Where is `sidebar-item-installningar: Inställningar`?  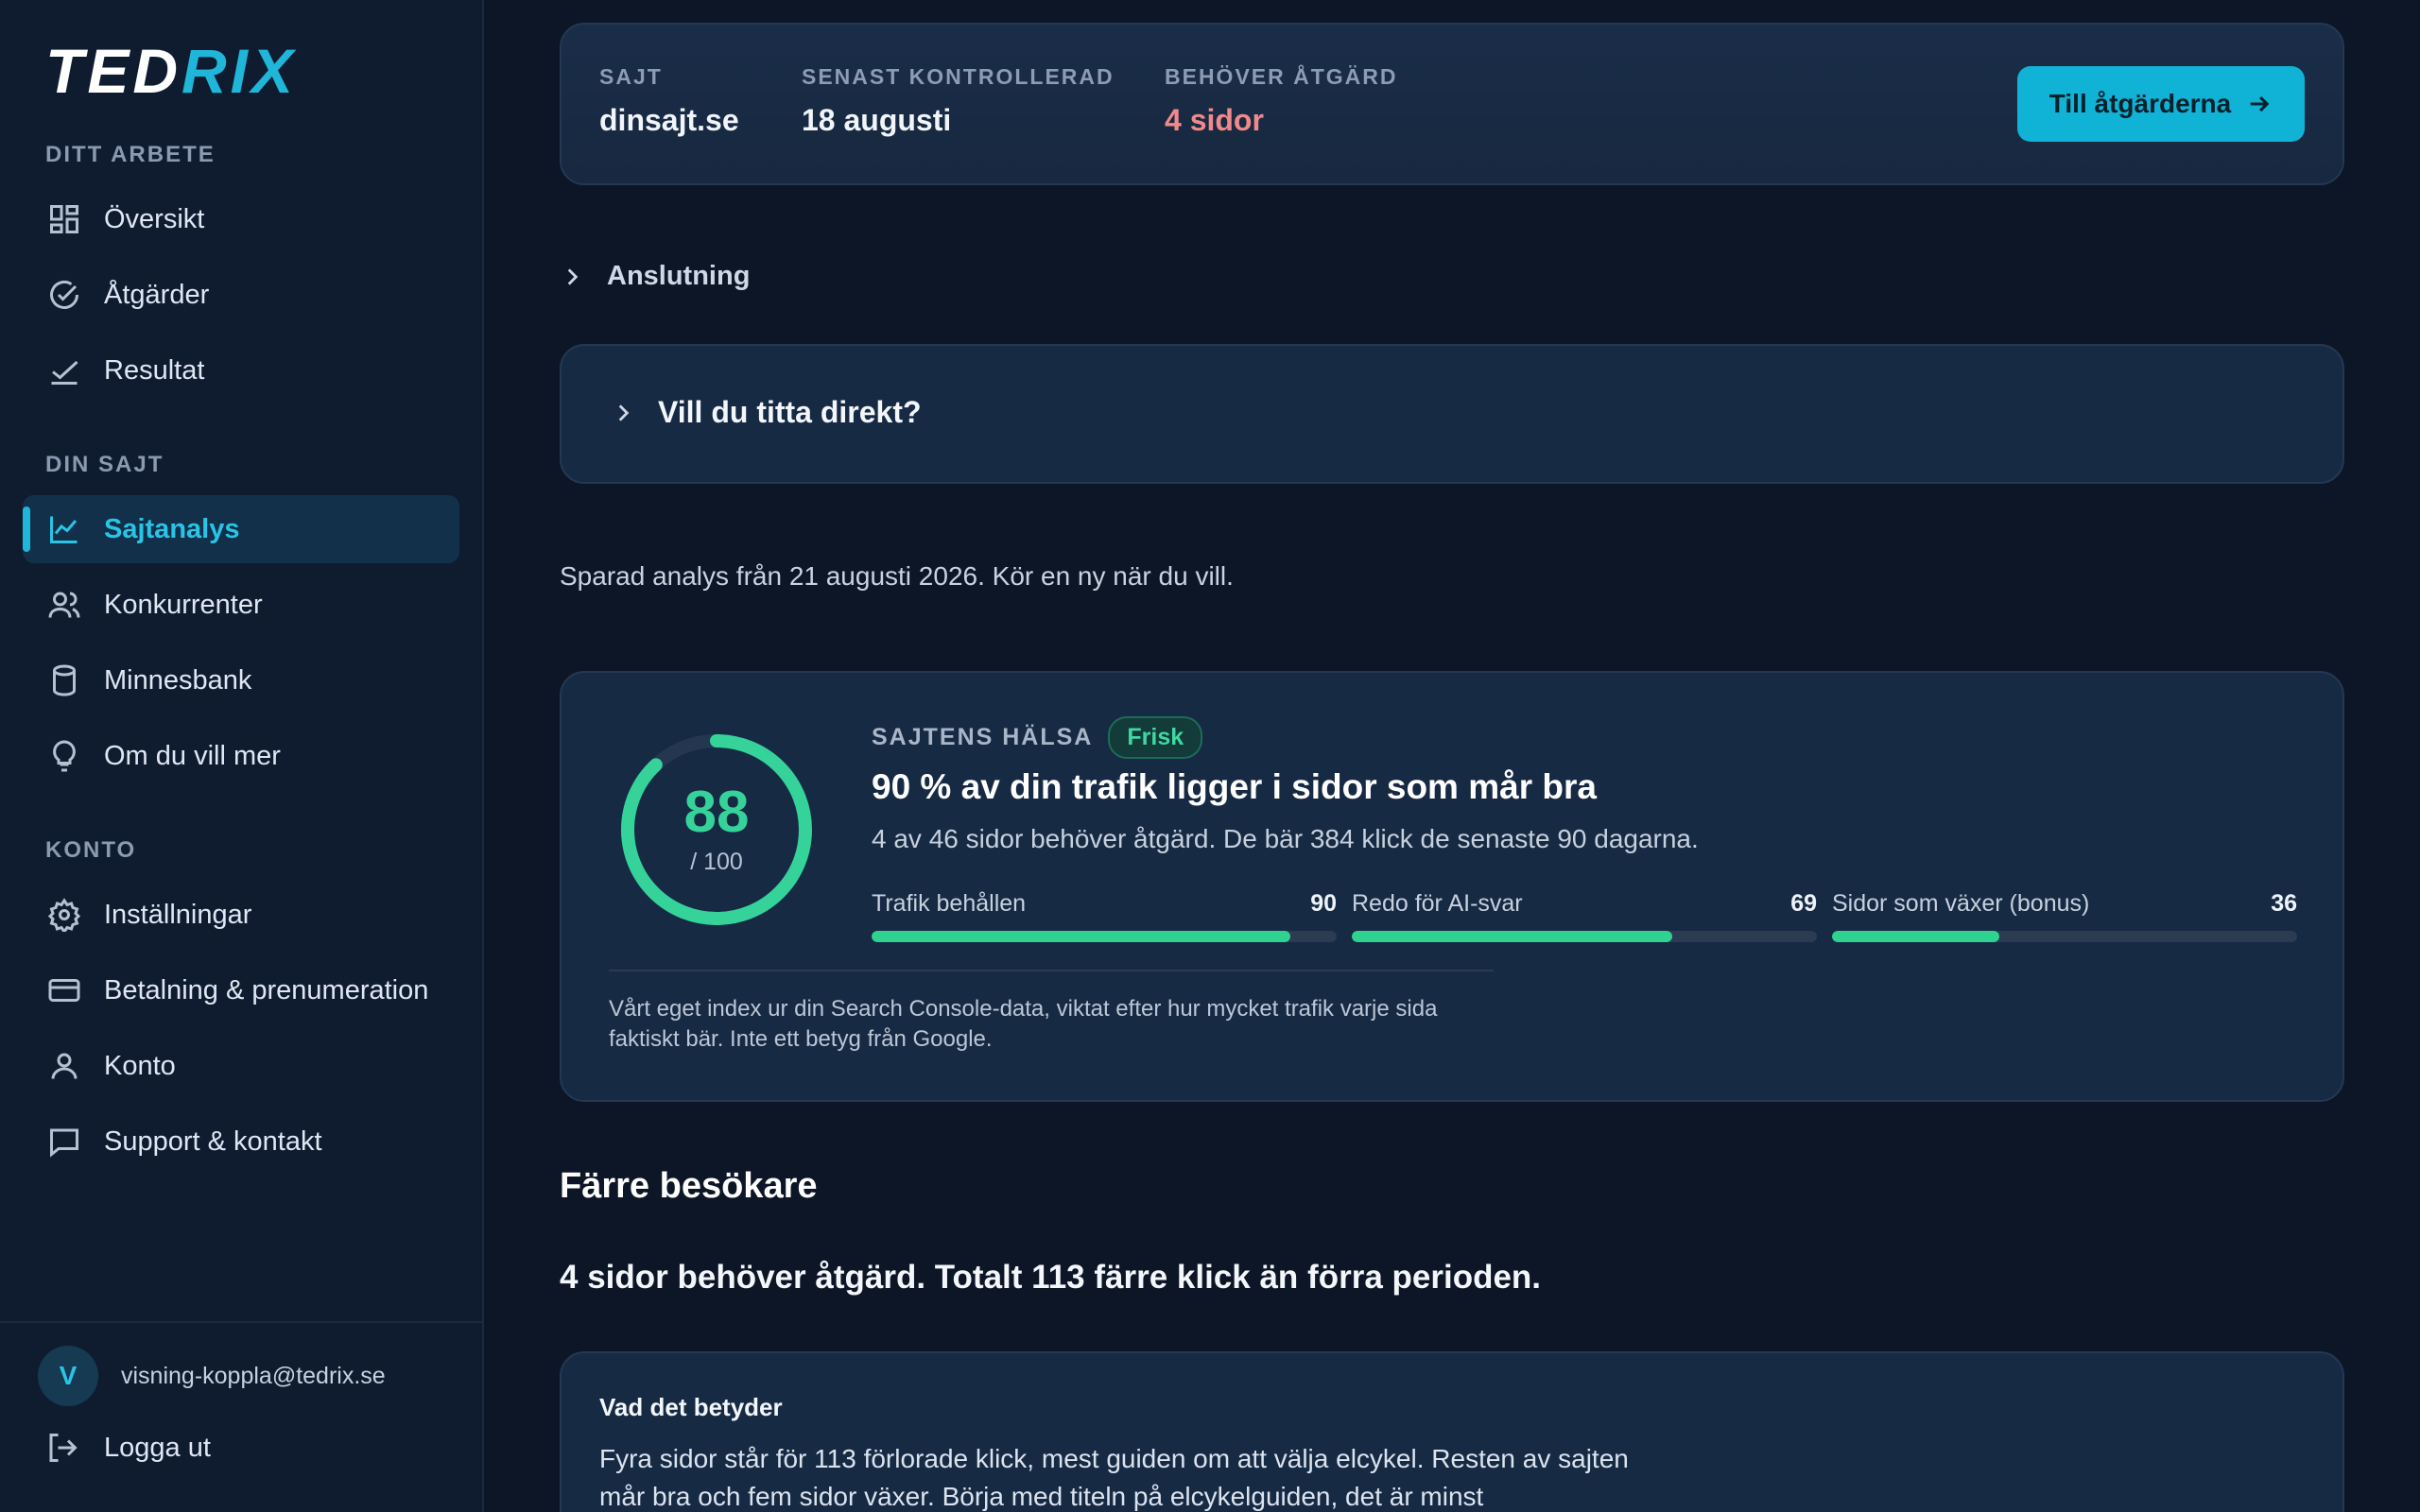
sidebar-item-installningar: Inställningar is located at coordinates (241, 915).